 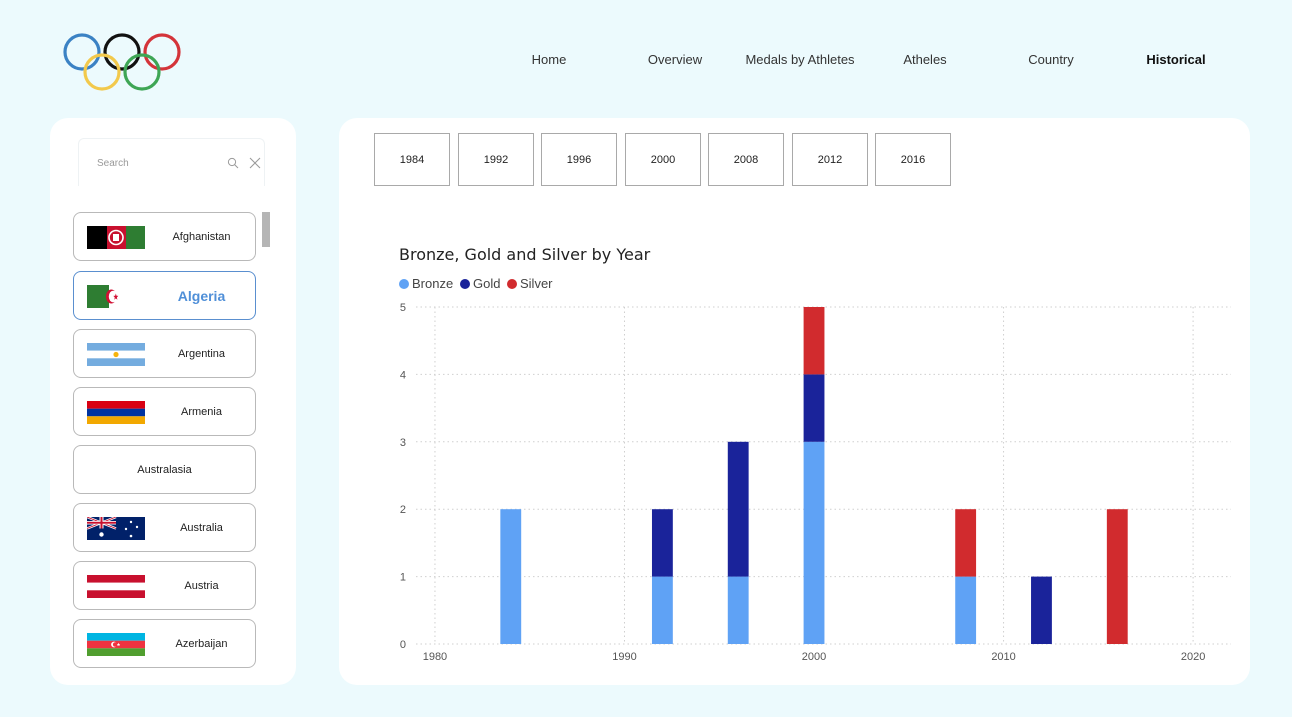 I want to click on list-item-australasia: Australasia, so click(x=164, y=469).